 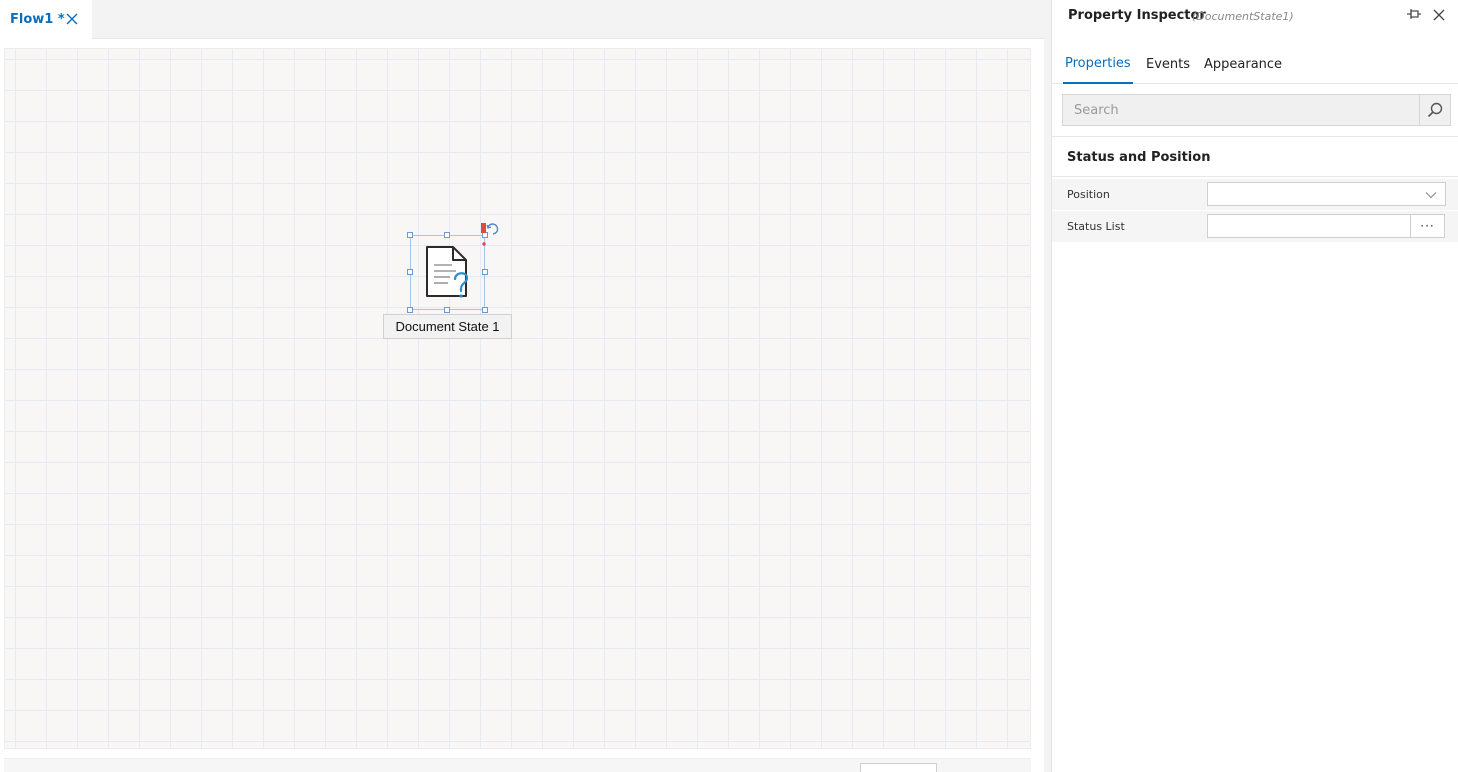 I want to click on section-title: Status and Position, so click(x=1139, y=157).